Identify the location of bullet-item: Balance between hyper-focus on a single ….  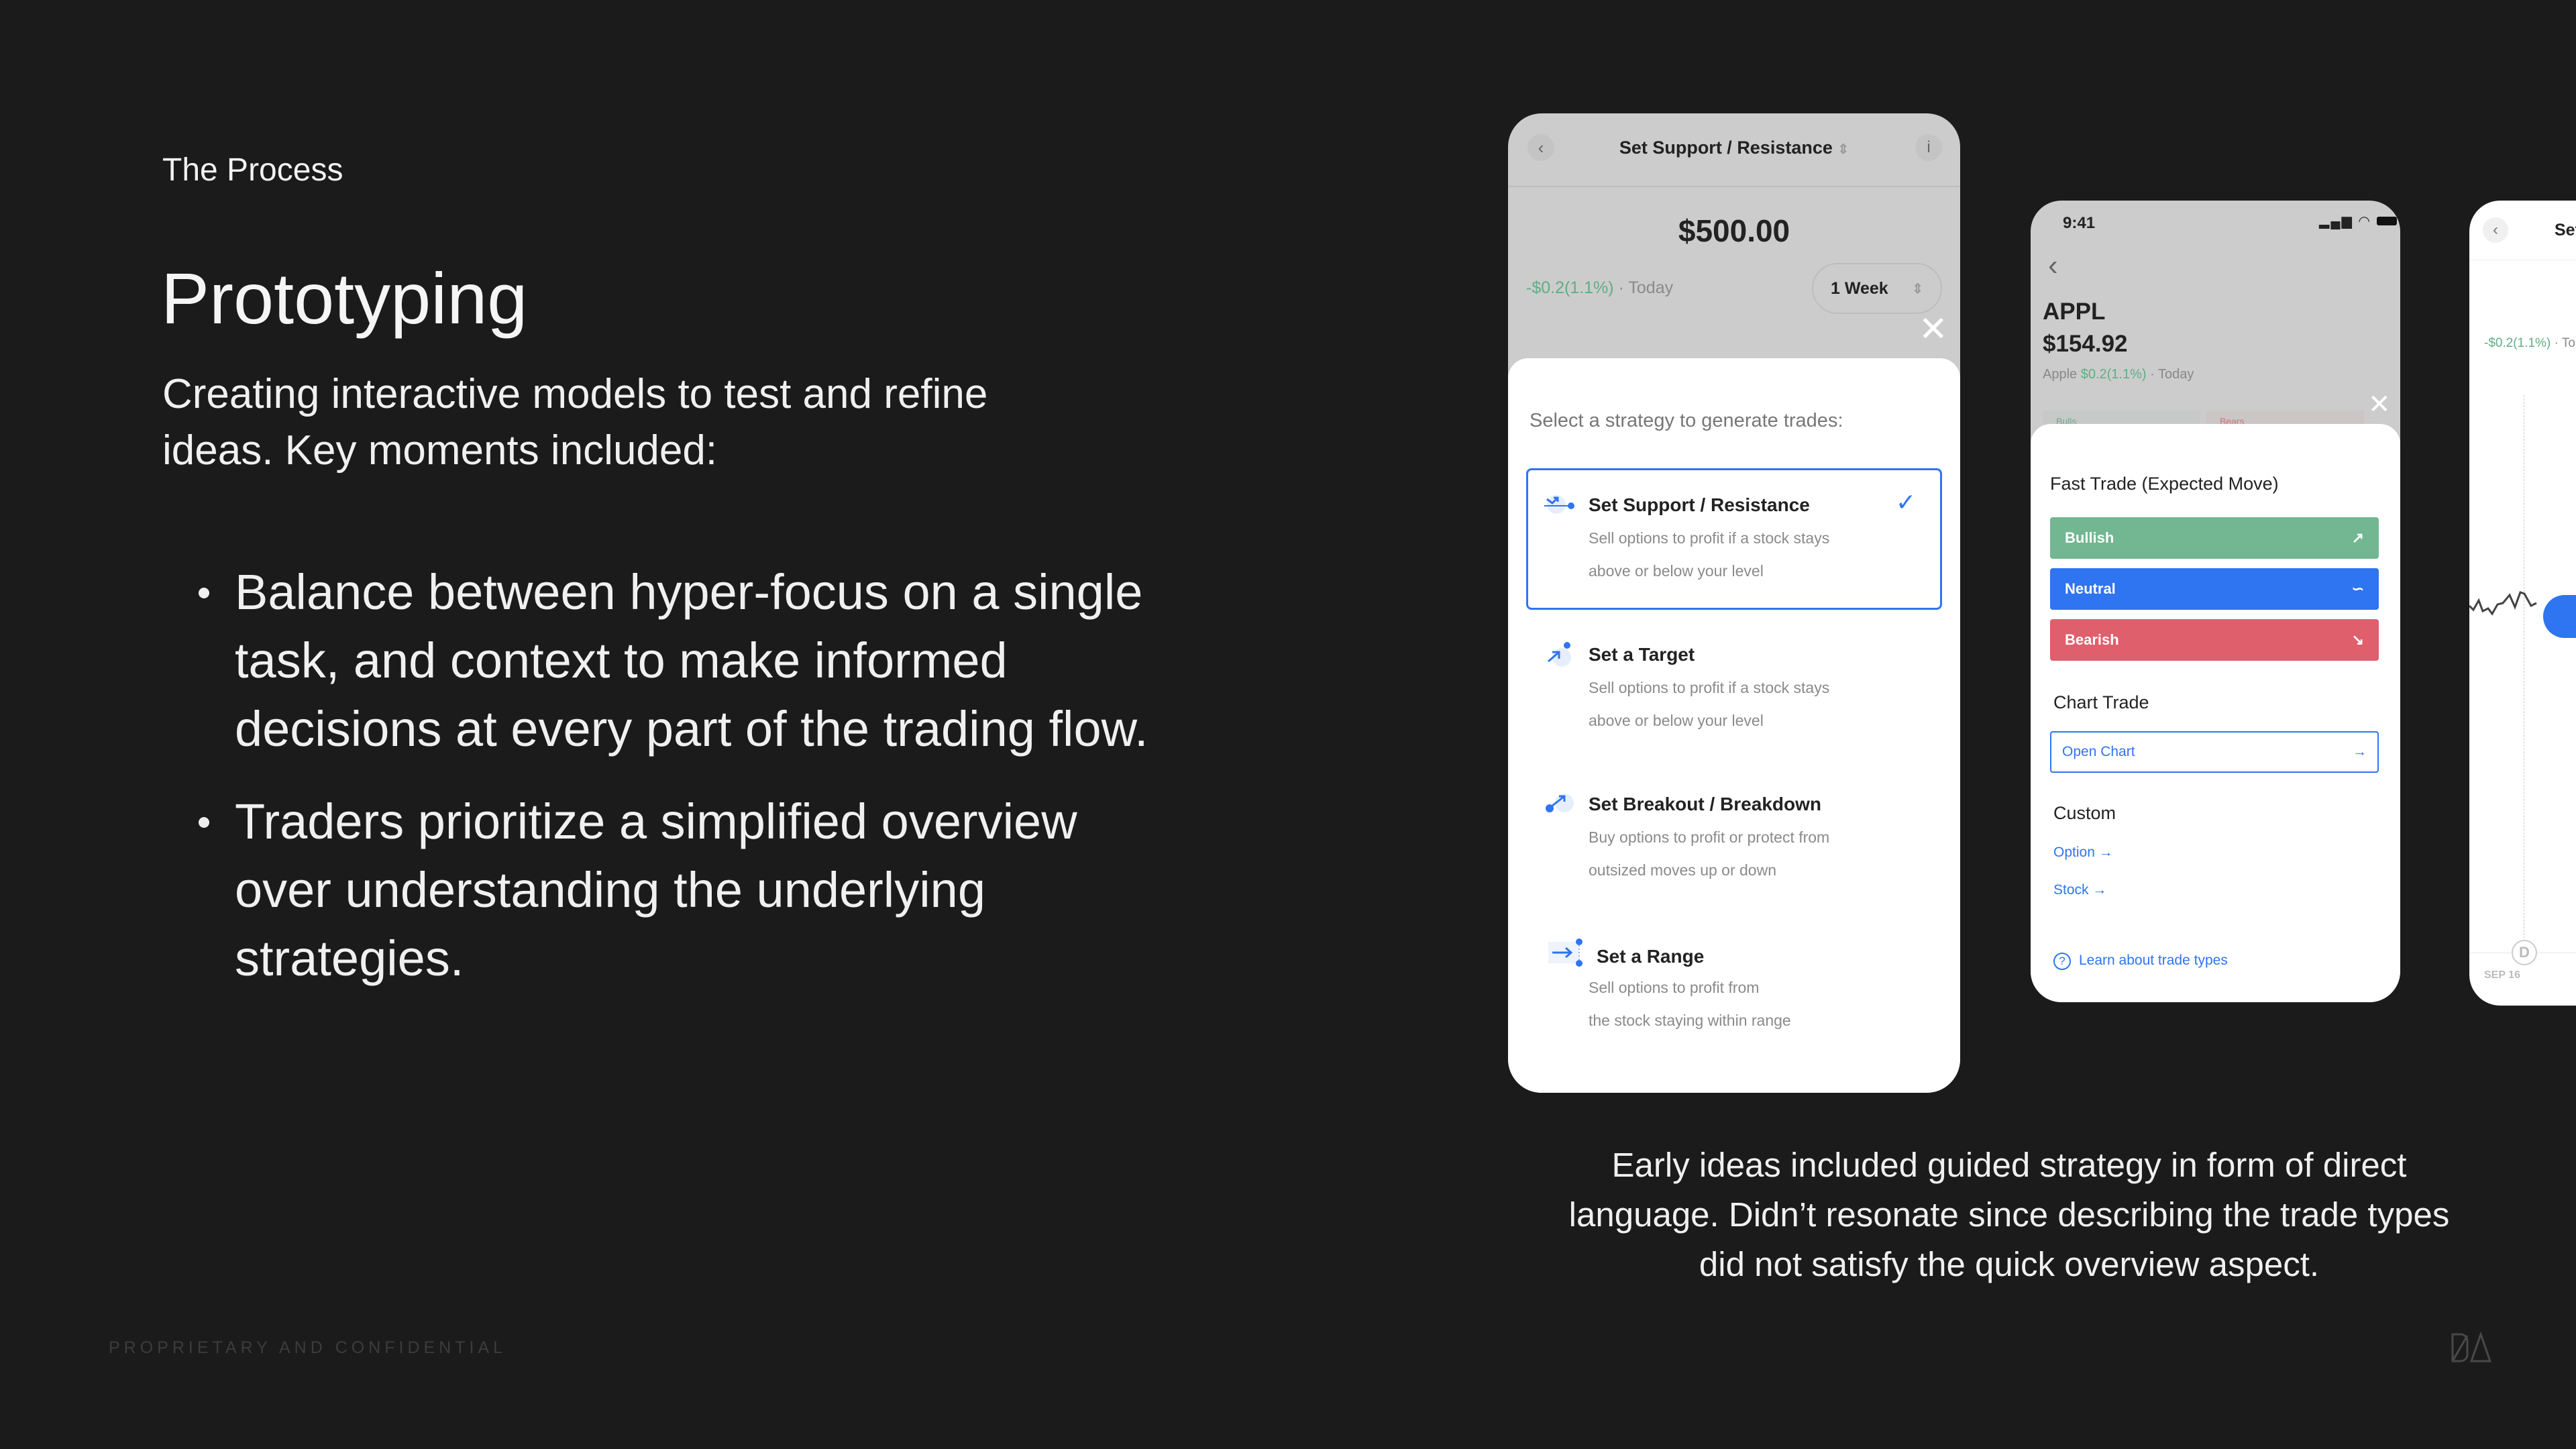
(675, 660).